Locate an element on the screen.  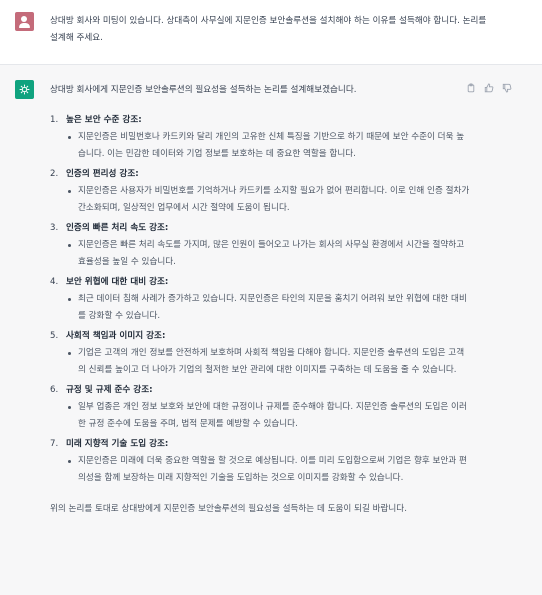
item-number: 6. is located at coordinates (54, 390).